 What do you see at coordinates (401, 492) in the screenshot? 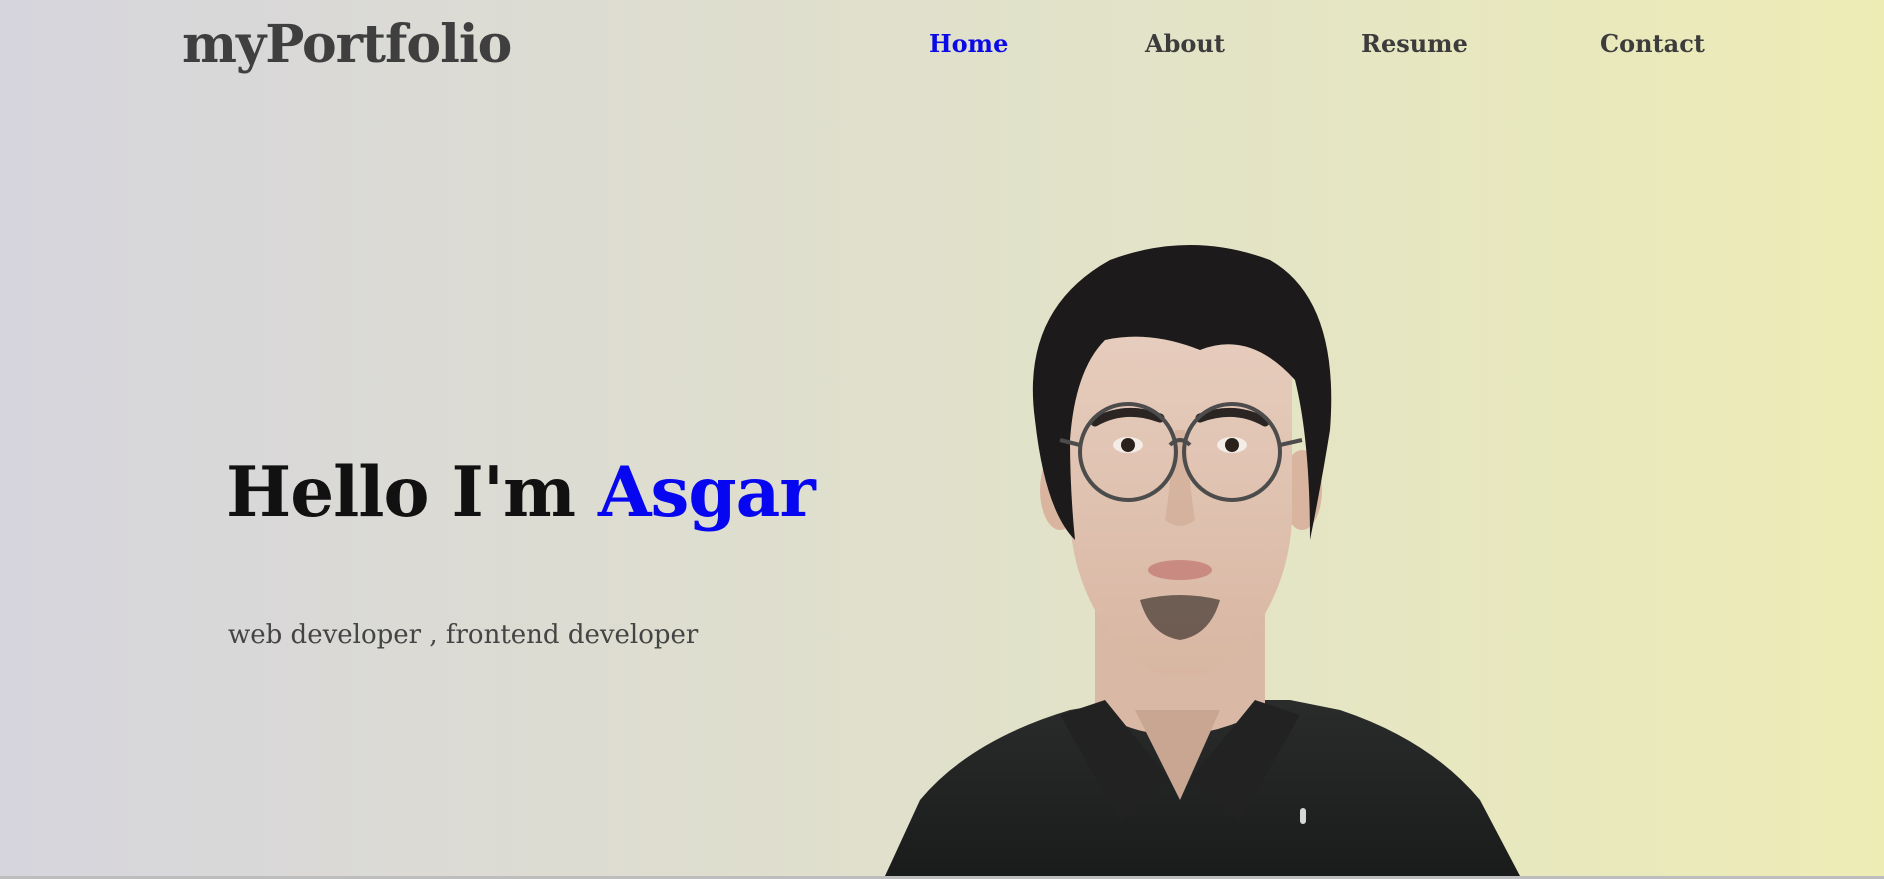
I see `hero-greeting: Hello I'm` at bounding box center [401, 492].